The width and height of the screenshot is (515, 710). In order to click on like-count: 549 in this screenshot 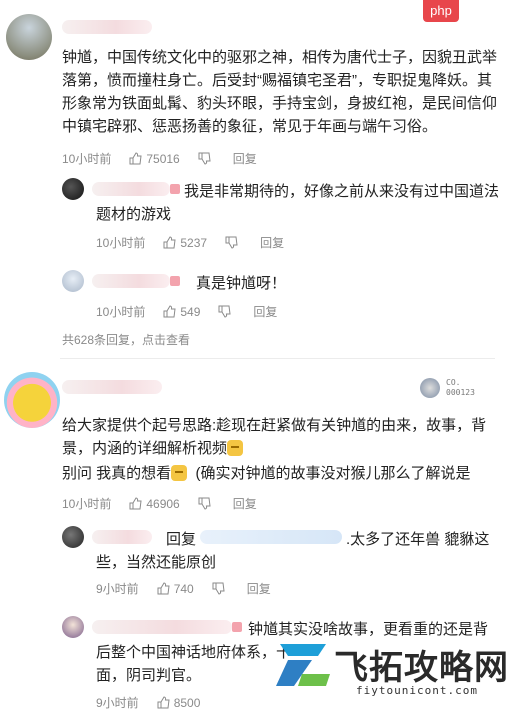, I will do `click(190, 311)`.